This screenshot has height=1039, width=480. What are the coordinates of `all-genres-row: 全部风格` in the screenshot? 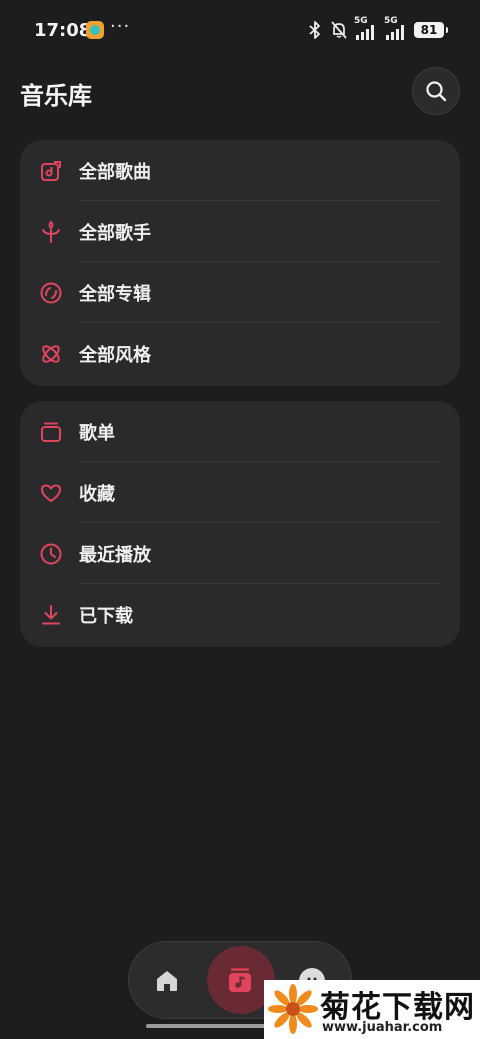 It's located at (240, 353).